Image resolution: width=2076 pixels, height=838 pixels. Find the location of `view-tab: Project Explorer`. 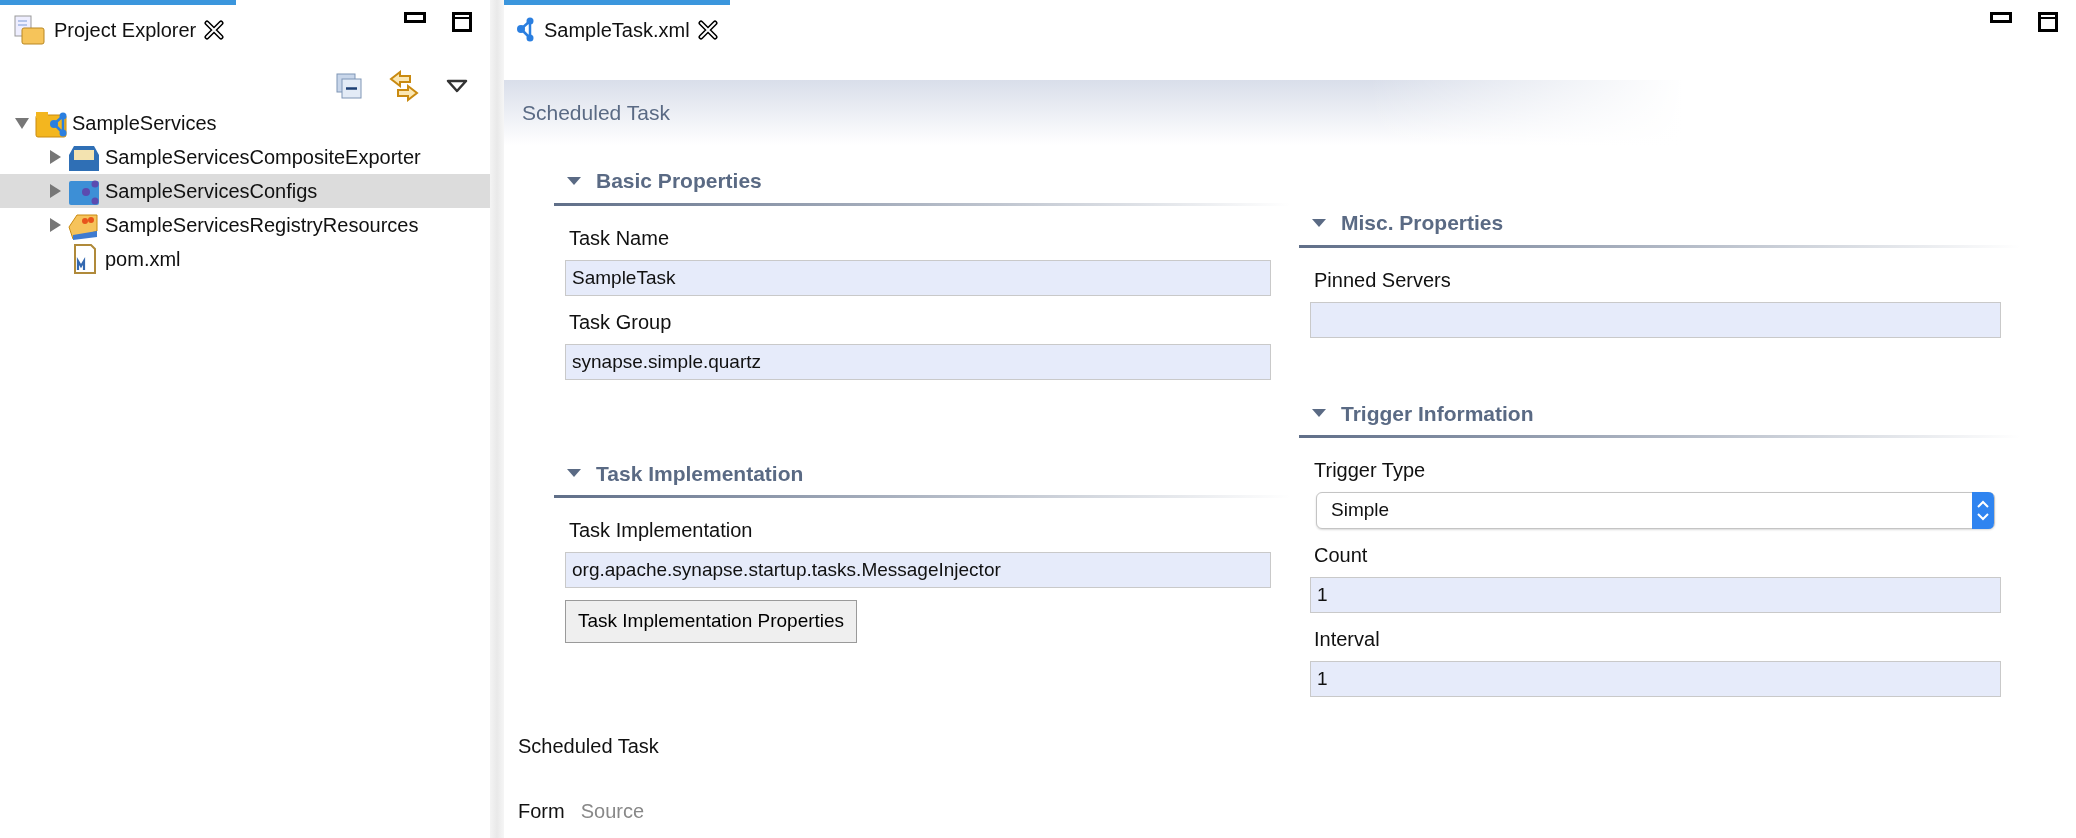

view-tab: Project Explorer is located at coordinates (118, 27).